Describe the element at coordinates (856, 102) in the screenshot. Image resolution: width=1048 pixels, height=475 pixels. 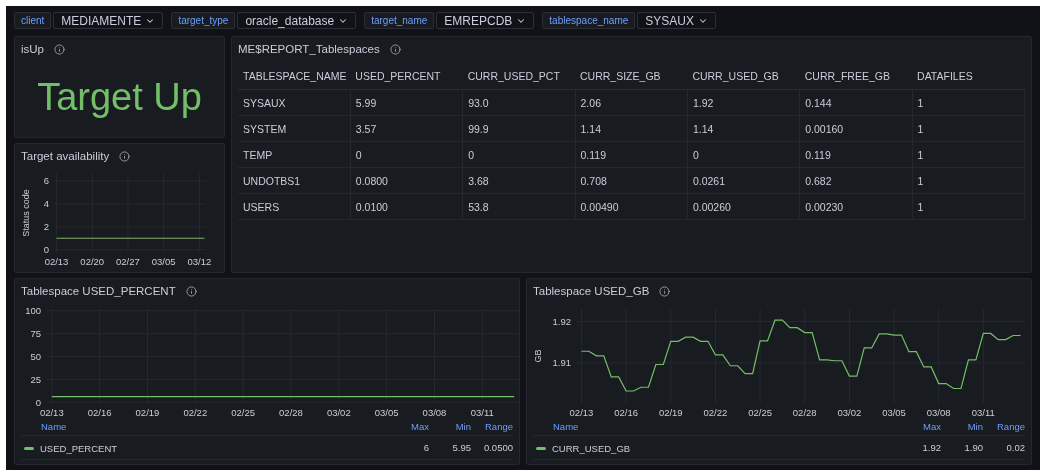
I see `table-cell: 0.144` at that location.